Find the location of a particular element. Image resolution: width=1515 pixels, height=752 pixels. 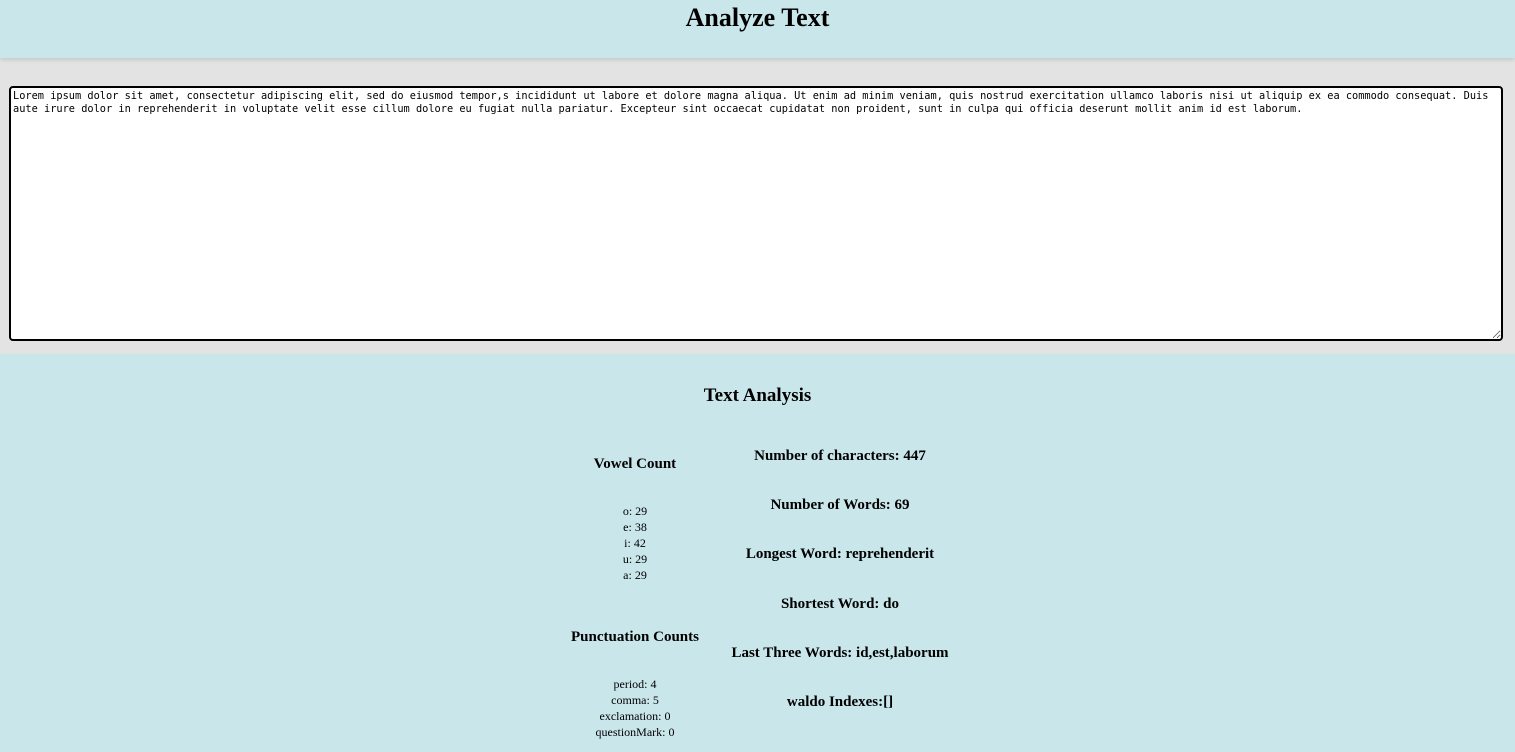

character-count: Number of characters: 447 is located at coordinates (840, 456).